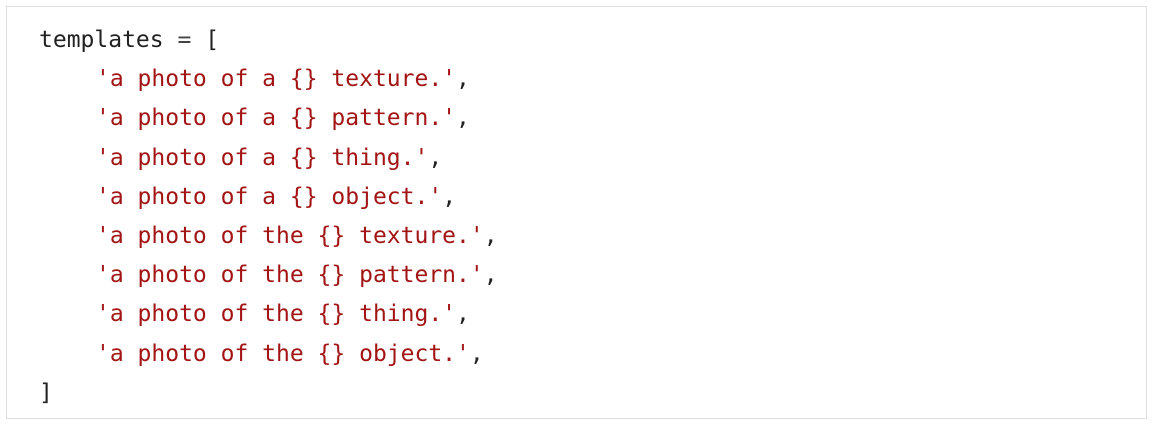  I want to click on code-line-entry: 'a photo of a {} pattern.',, so click(576, 118).